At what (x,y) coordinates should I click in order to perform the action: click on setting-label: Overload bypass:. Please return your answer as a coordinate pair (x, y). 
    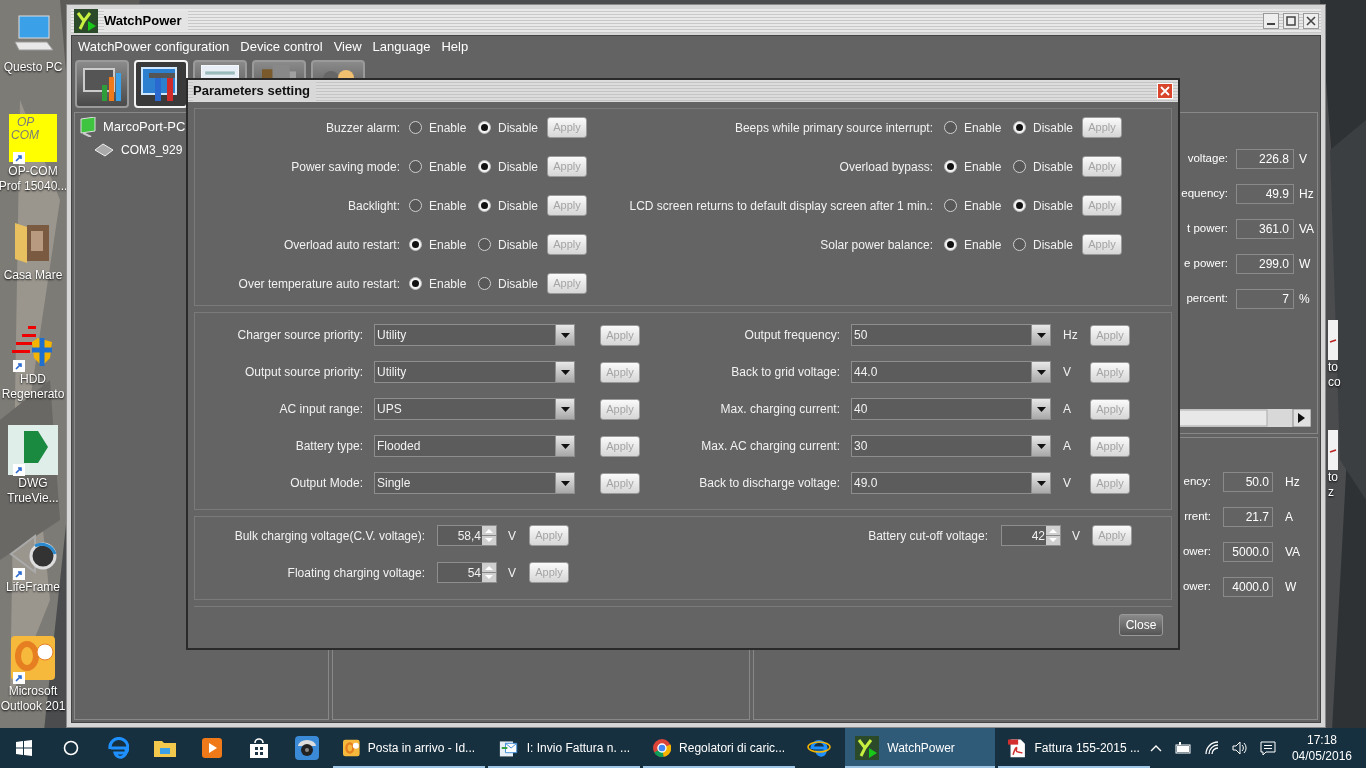
    Looking at the image, I should click on (885, 167).